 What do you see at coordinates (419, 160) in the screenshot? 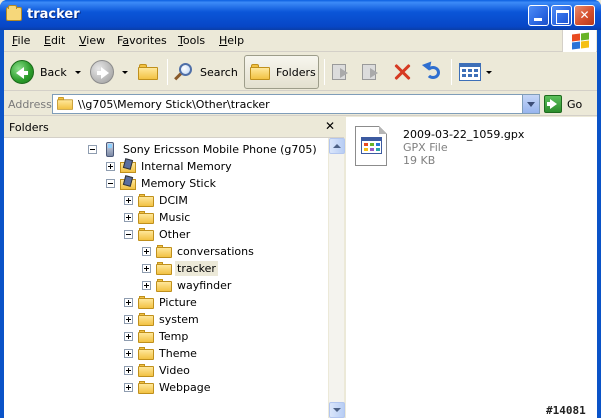
I see `file-size: 19 KB` at bounding box center [419, 160].